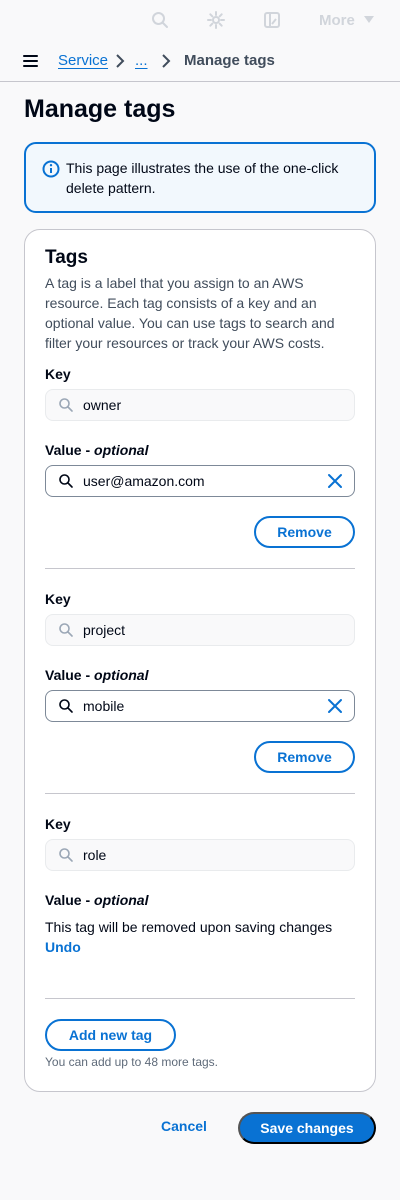 This screenshot has height=1200, width=400. I want to click on more-label: More, so click(337, 20).